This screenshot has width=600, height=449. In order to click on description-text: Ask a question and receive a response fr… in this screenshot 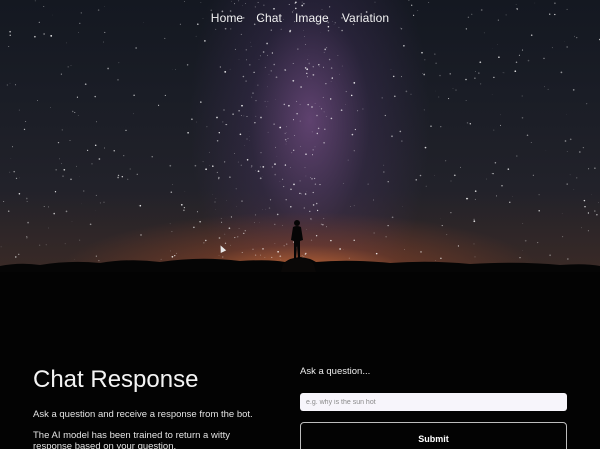, I will do `click(143, 414)`.